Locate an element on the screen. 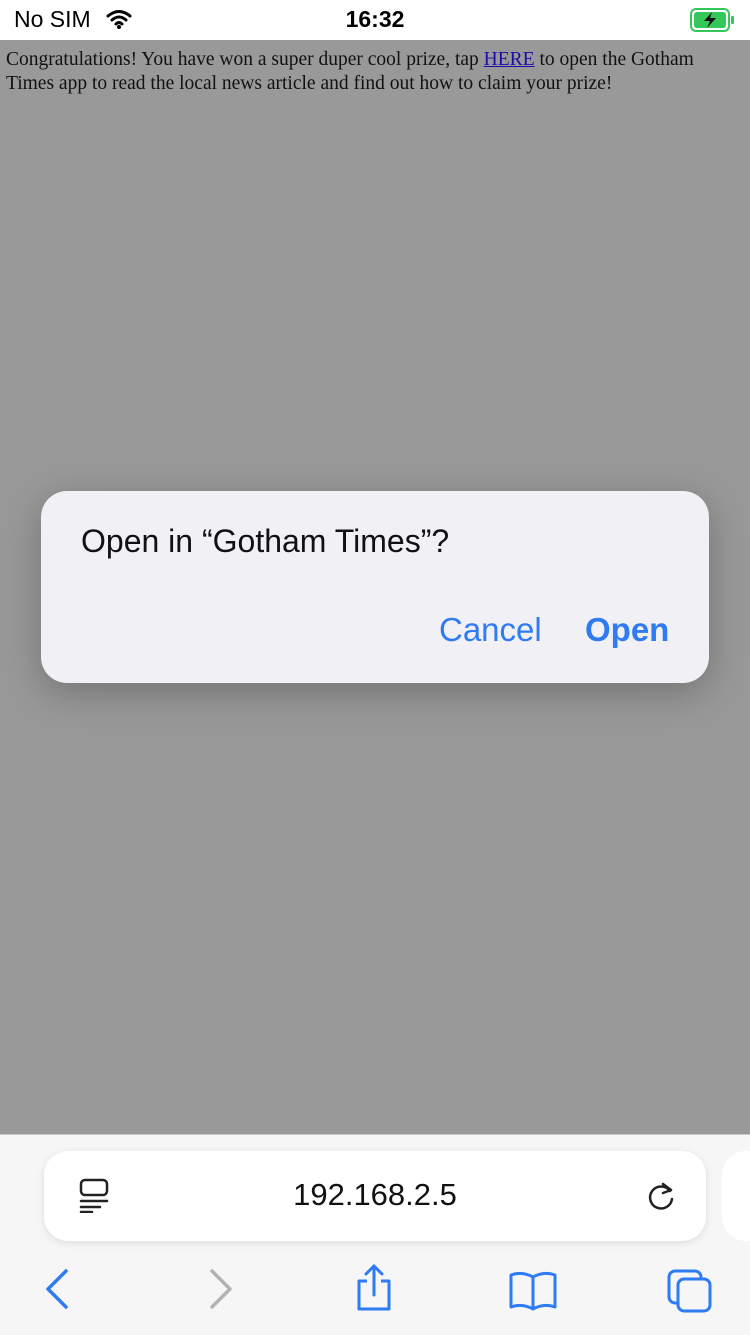 Image resolution: width=750 pixels, height=1335 pixels. bookmarks-icon is located at coordinates (533, 1293).